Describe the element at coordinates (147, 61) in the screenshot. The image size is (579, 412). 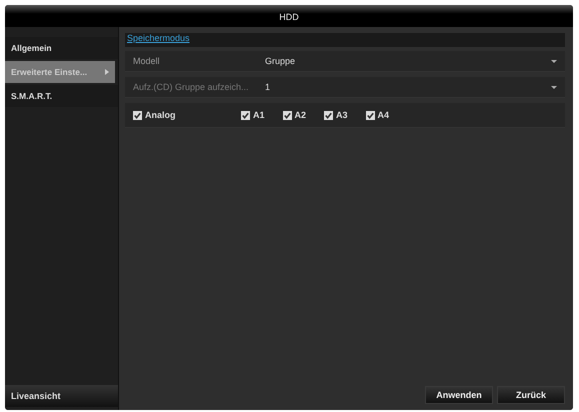
I see `field-label: Modell` at that location.